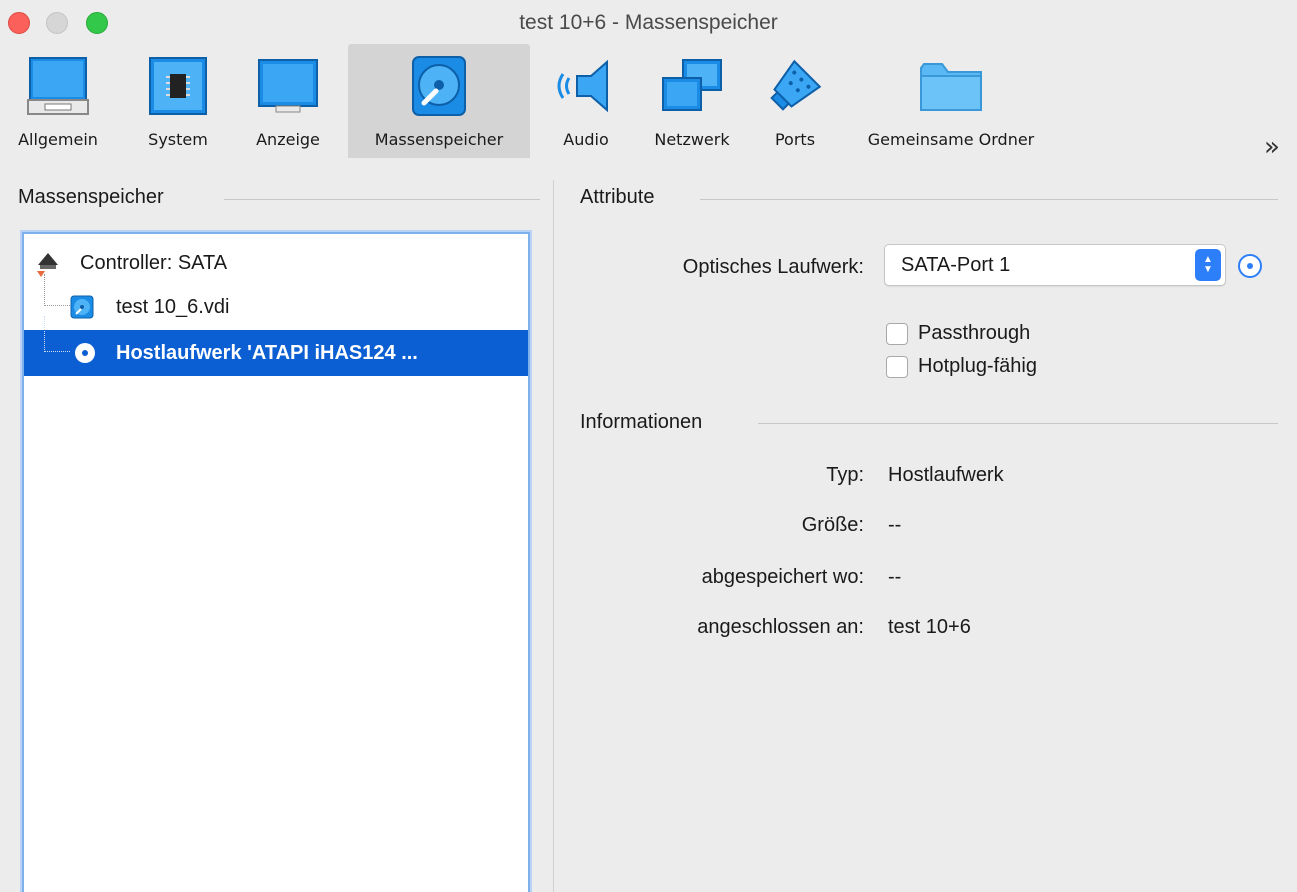 This screenshot has height=892, width=1297. I want to click on information-section-divider, so click(1018, 423).